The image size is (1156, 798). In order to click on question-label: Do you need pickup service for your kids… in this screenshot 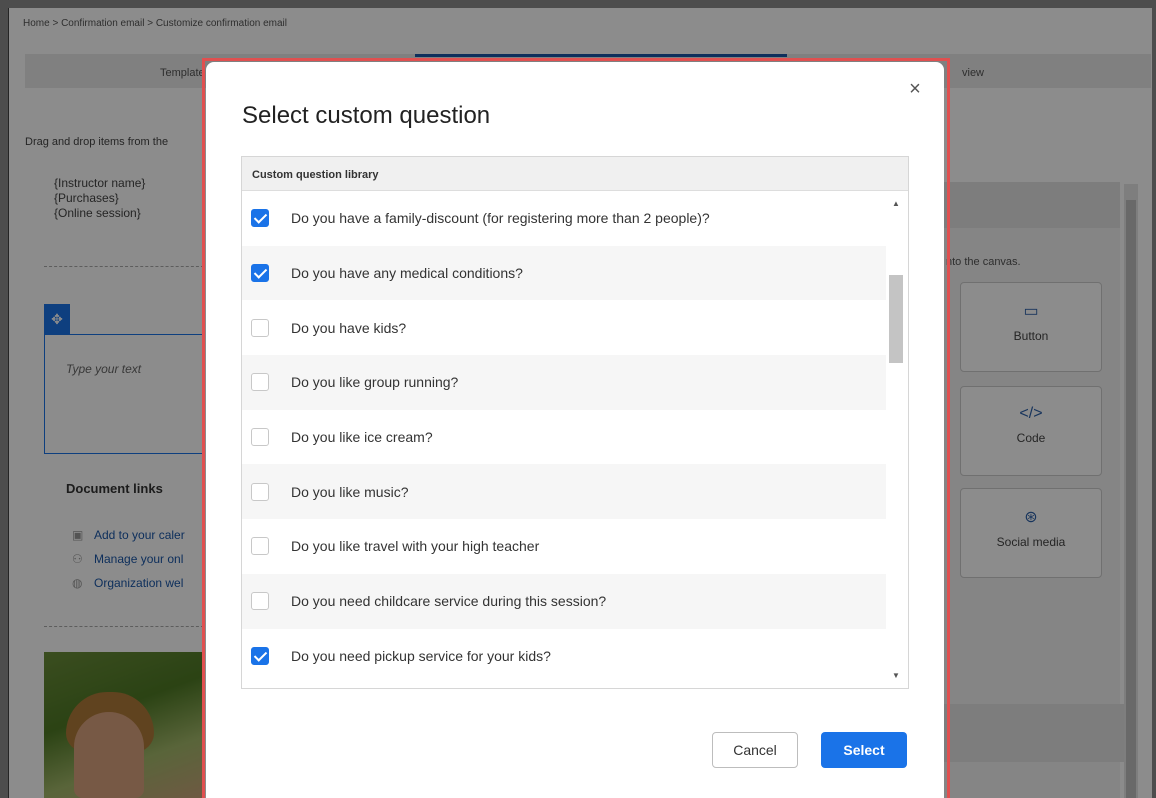, I will do `click(421, 655)`.